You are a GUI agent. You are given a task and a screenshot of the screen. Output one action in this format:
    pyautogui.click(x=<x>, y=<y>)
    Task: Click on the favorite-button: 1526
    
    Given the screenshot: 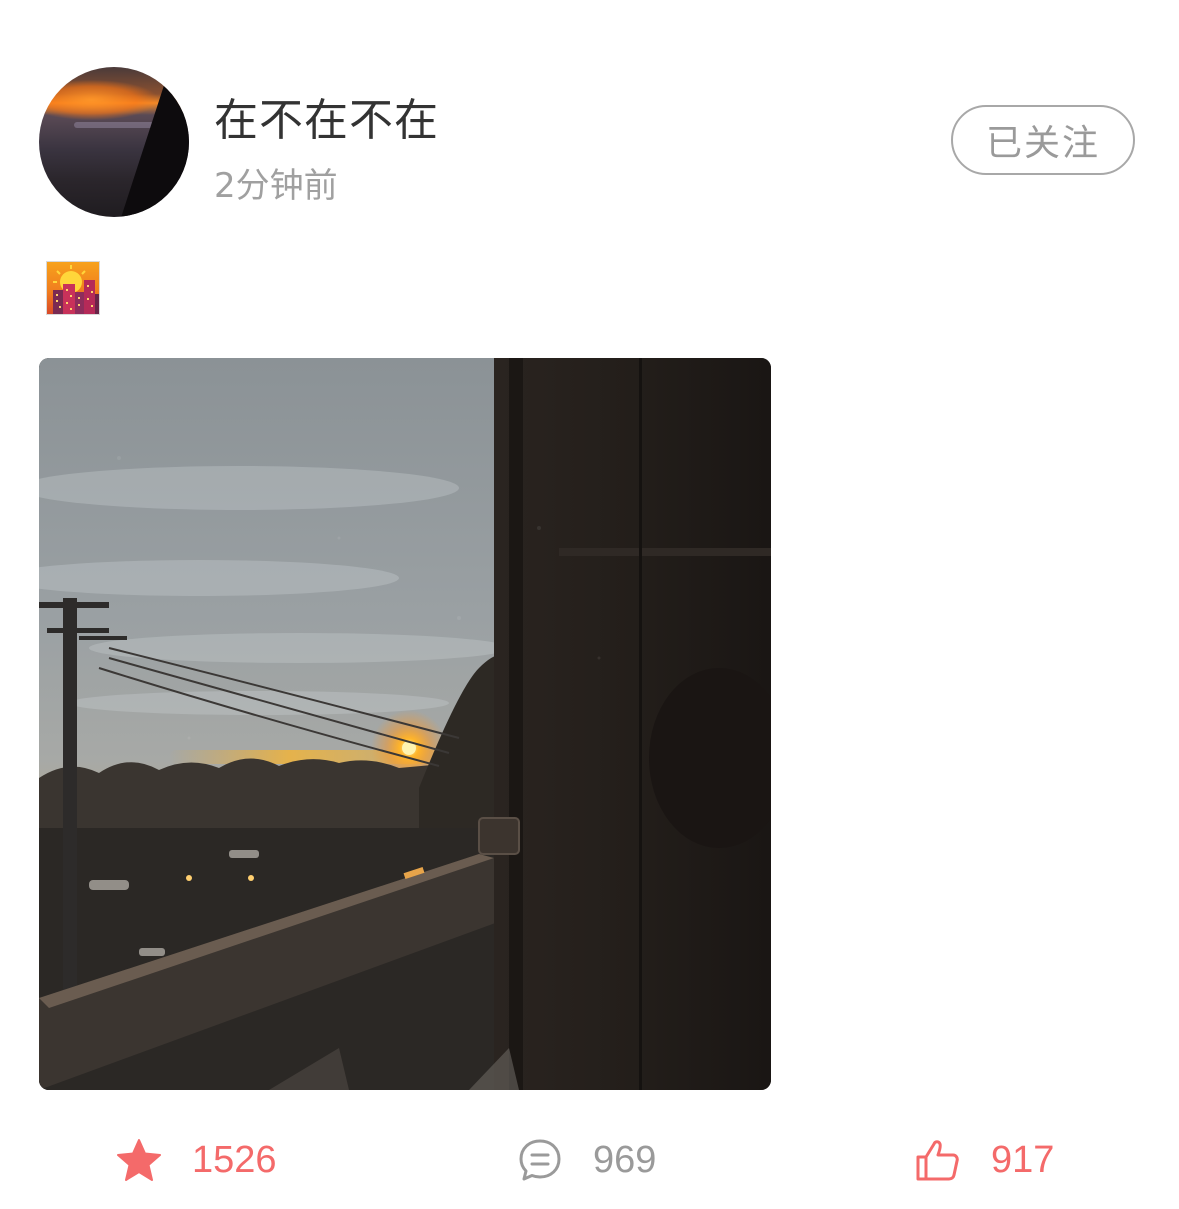 What is the action you would take?
    pyautogui.click(x=196, y=1160)
    